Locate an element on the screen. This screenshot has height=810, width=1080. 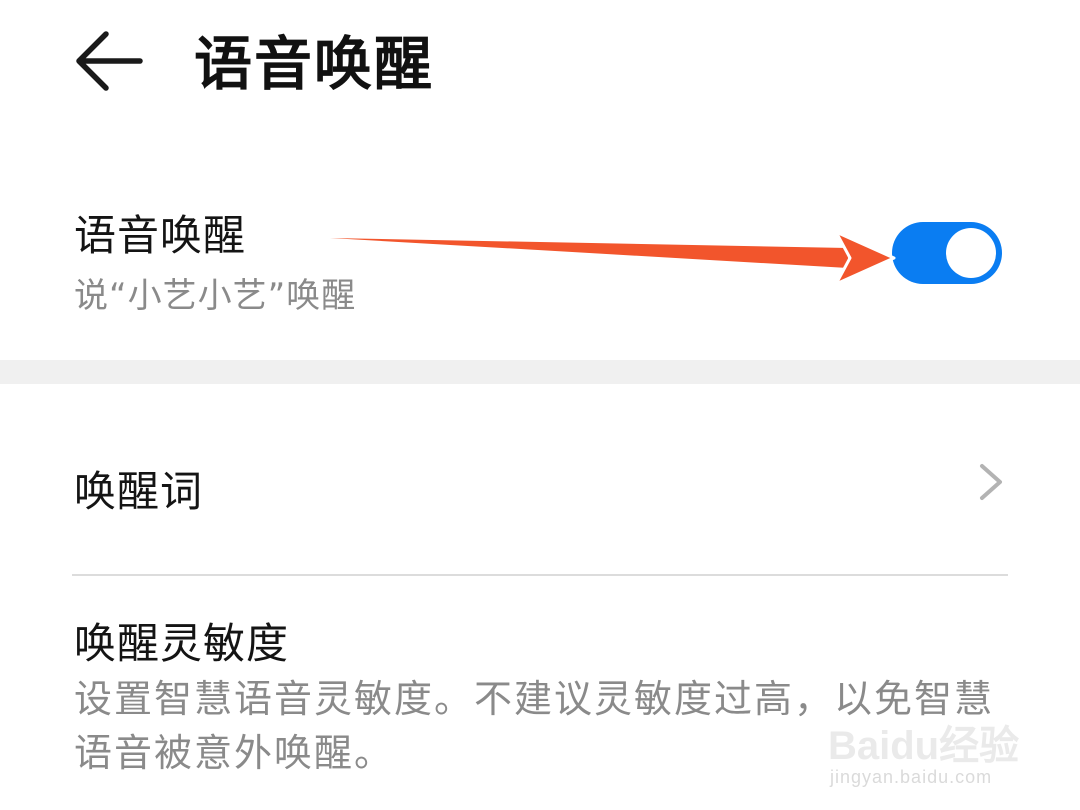
chevron-right-icon is located at coordinates (991, 482).